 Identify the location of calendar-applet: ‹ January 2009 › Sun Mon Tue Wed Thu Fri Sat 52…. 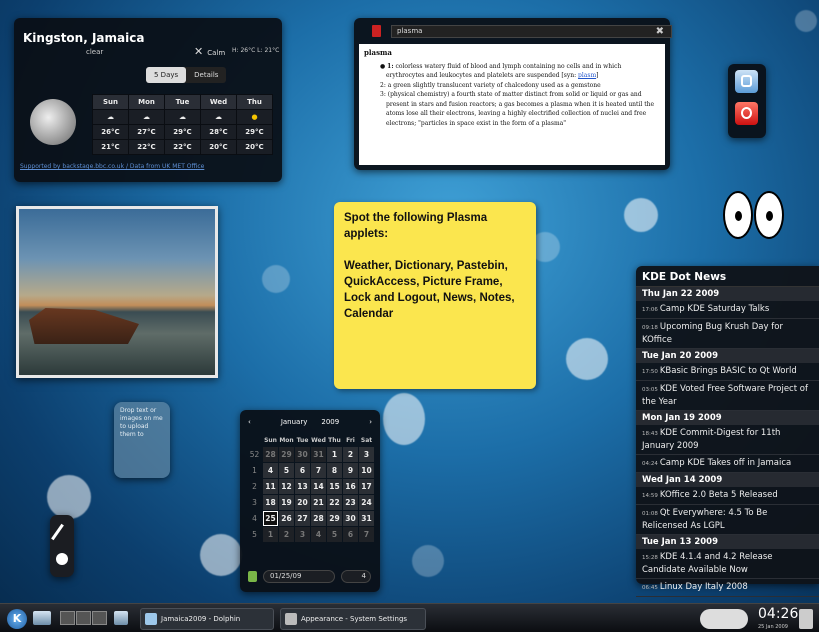
(310, 501).